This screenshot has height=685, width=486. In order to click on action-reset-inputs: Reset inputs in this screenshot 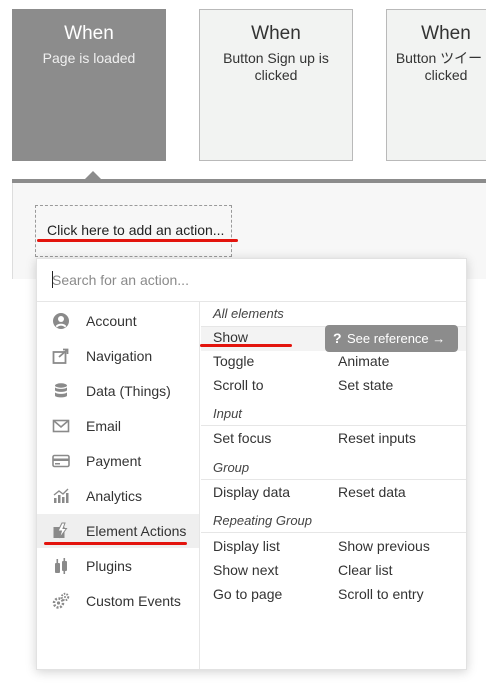, I will do `click(377, 438)`.